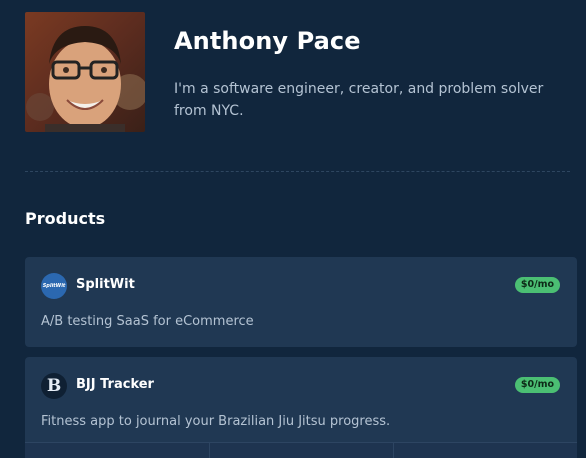 This screenshot has width=586, height=458. I want to click on products-heading: Products, so click(65, 218).